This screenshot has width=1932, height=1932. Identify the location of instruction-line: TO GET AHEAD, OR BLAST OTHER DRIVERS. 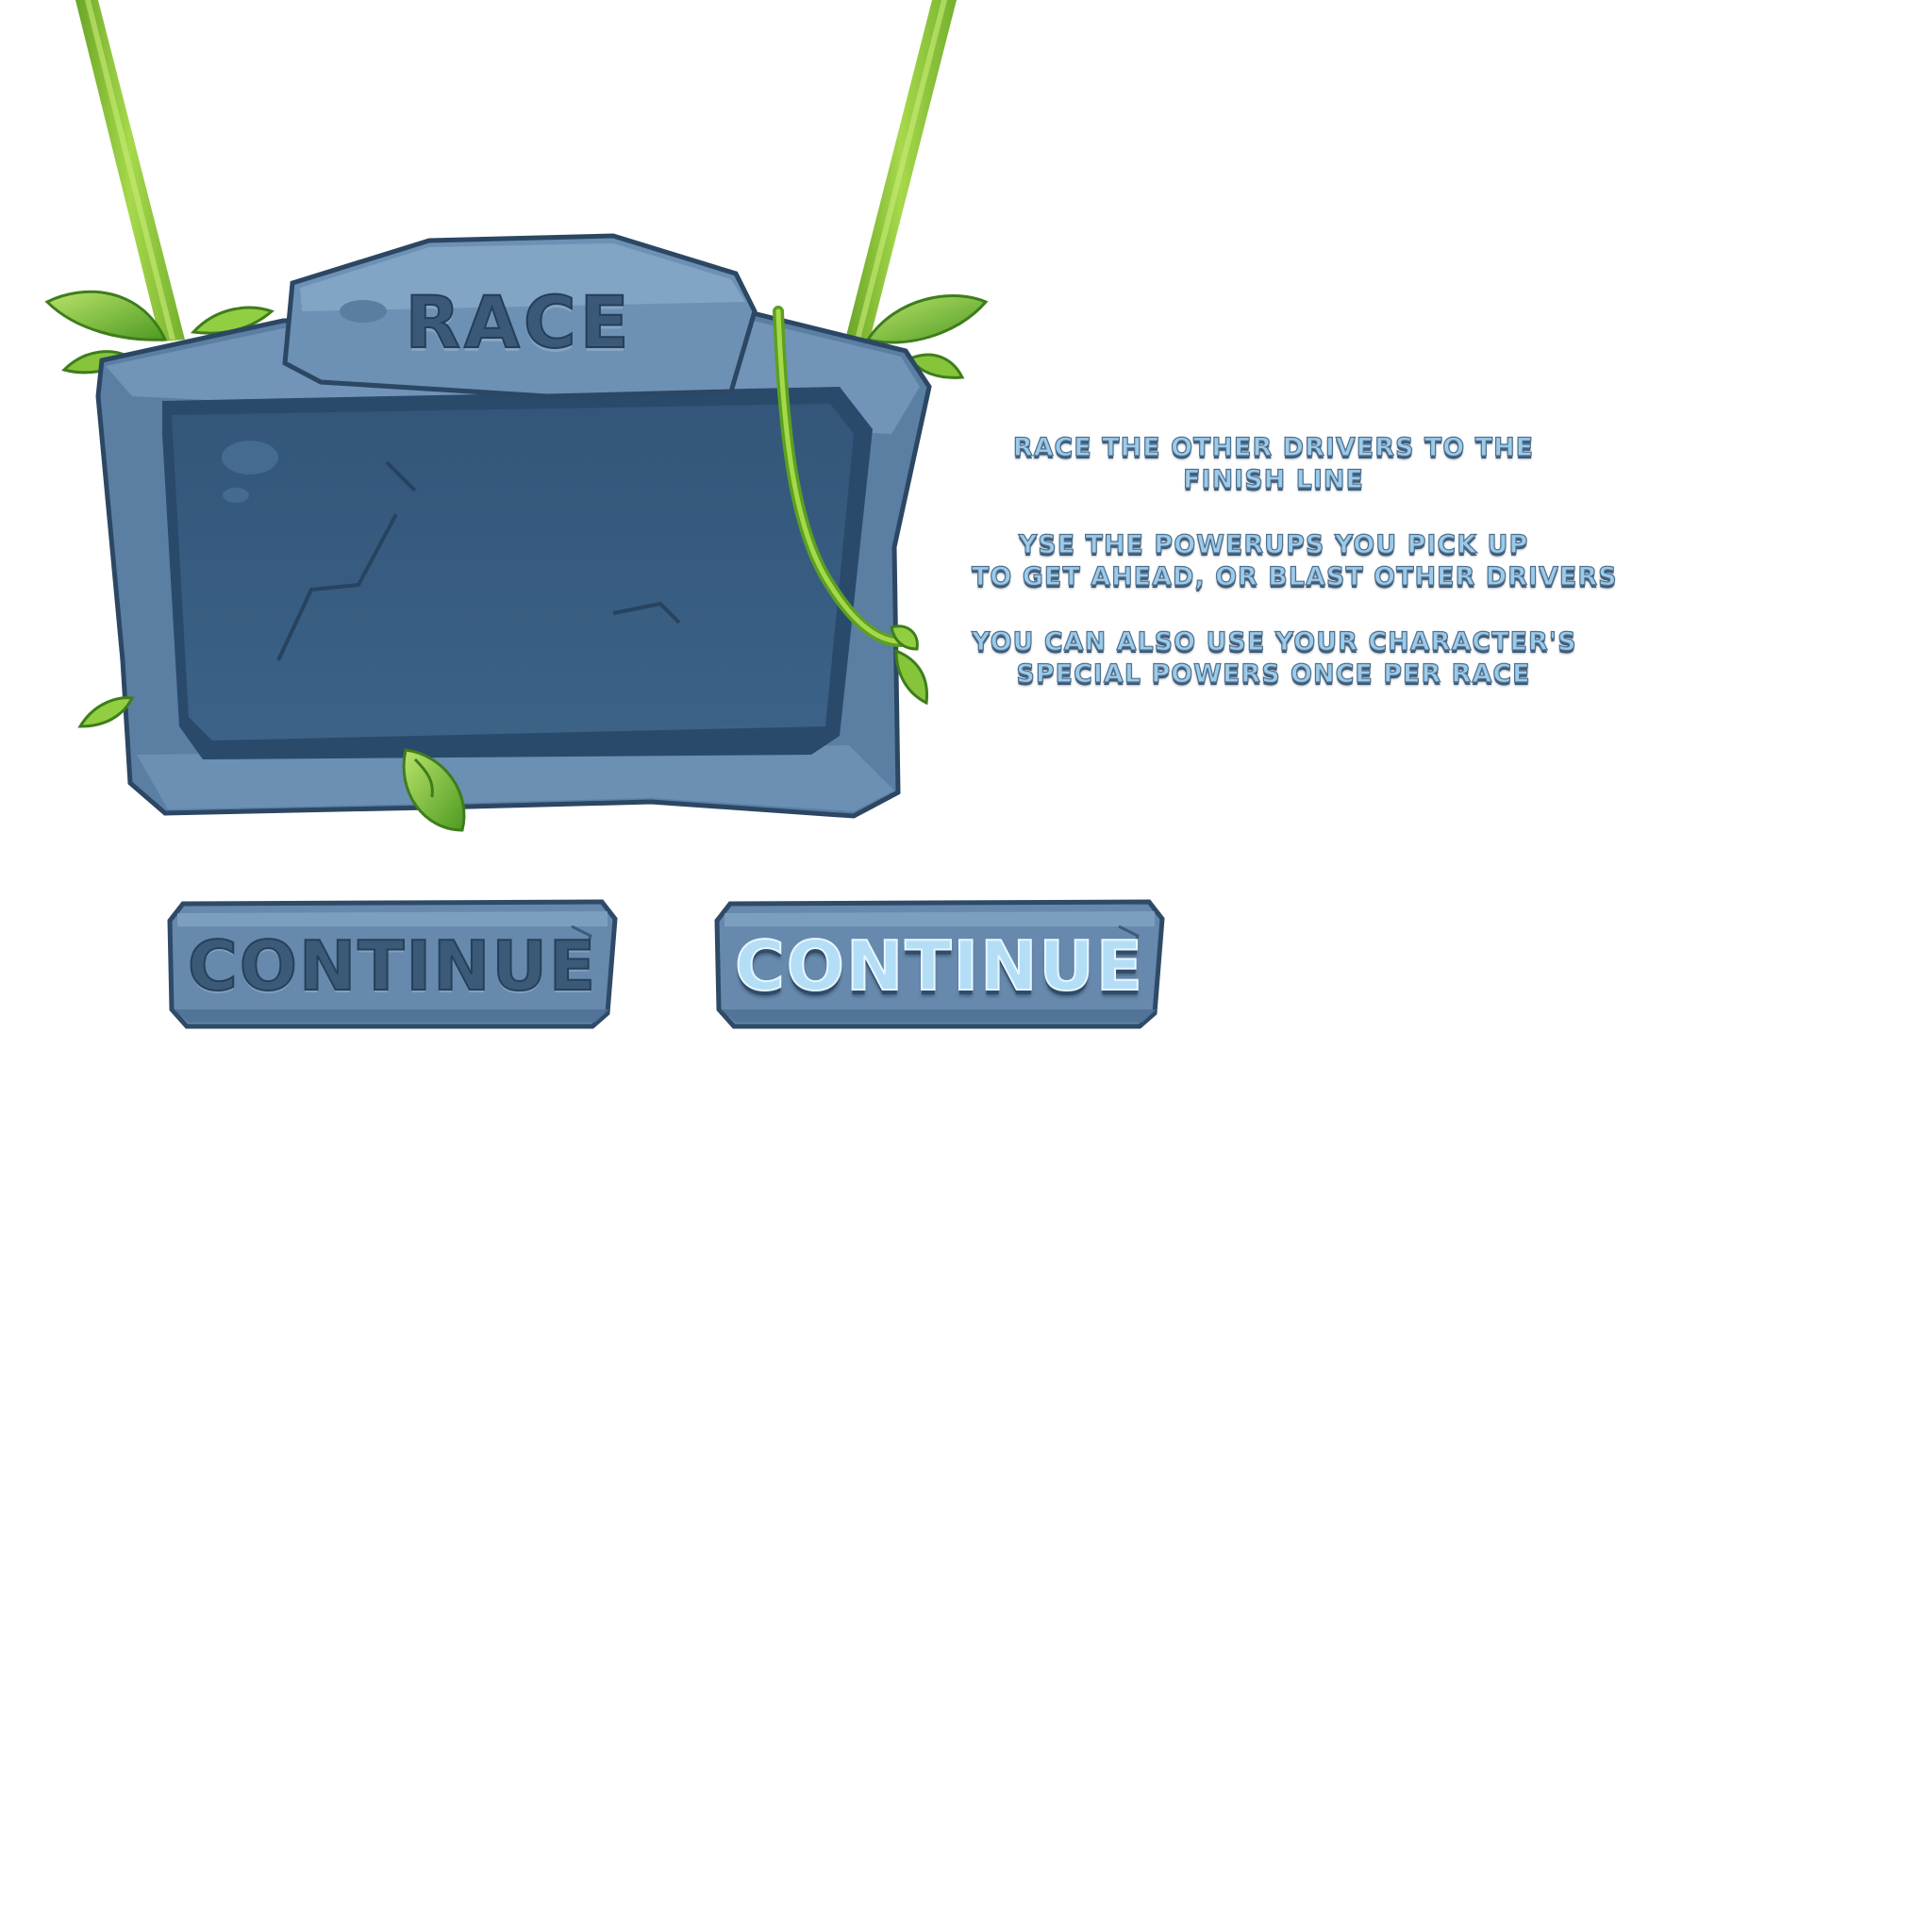
(1294, 576).